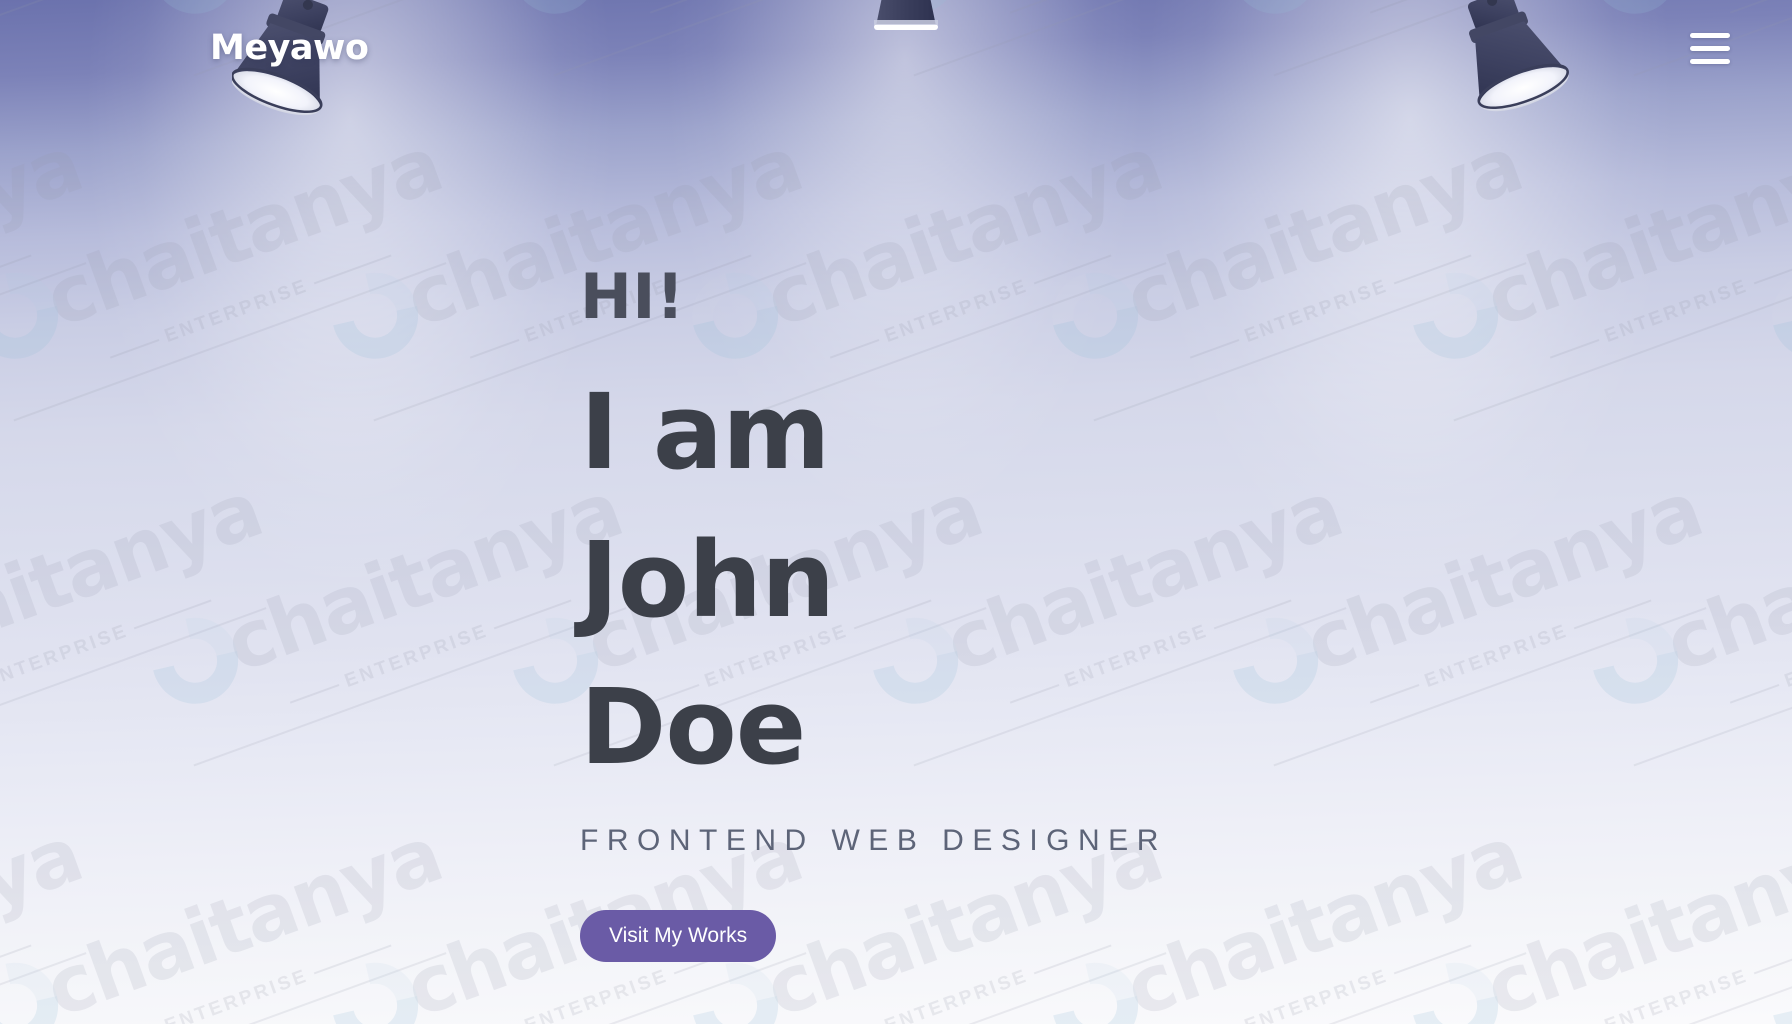 This screenshot has width=1792, height=1024. Describe the element at coordinates (707, 580) in the screenshot. I see `page-title: I am John Doe` at that location.